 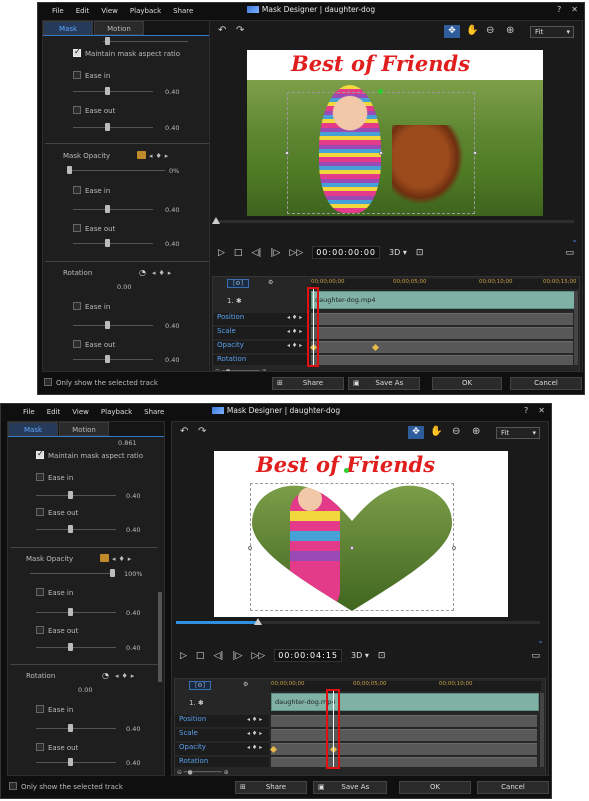 What do you see at coordinates (119, 28) in the screenshot?
I see `tab-motion: Motion` at bounding box center [119, 28].